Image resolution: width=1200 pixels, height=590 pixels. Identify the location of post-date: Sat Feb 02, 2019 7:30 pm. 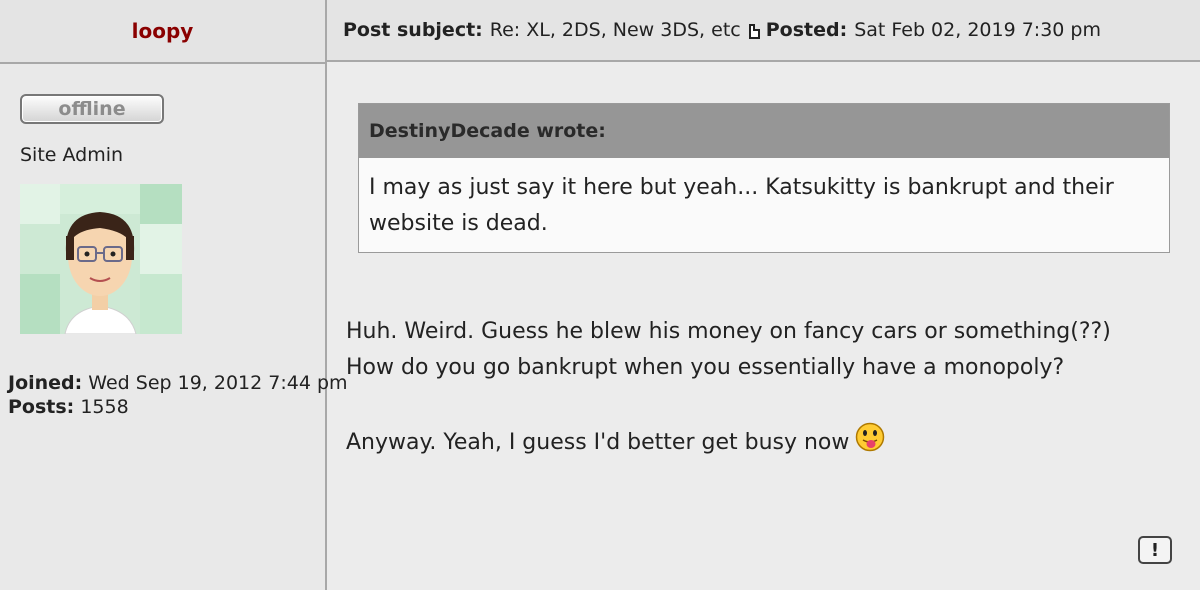
(977, 30).